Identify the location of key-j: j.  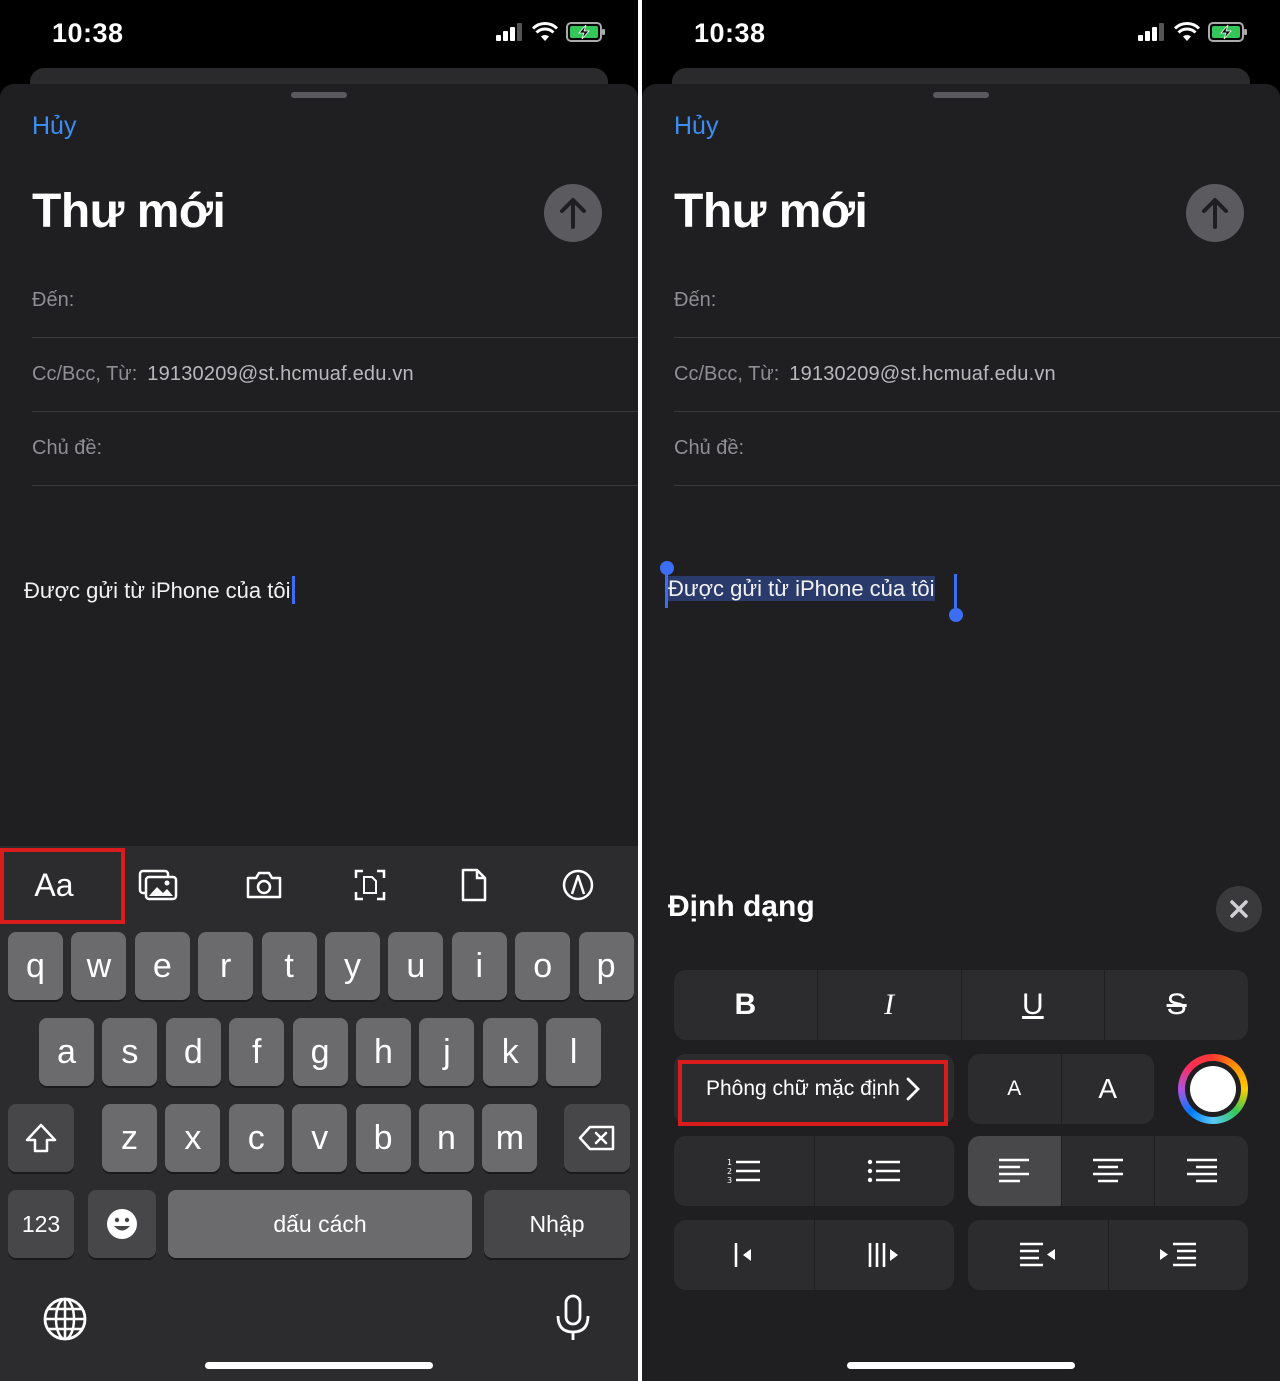
(447, 1052).